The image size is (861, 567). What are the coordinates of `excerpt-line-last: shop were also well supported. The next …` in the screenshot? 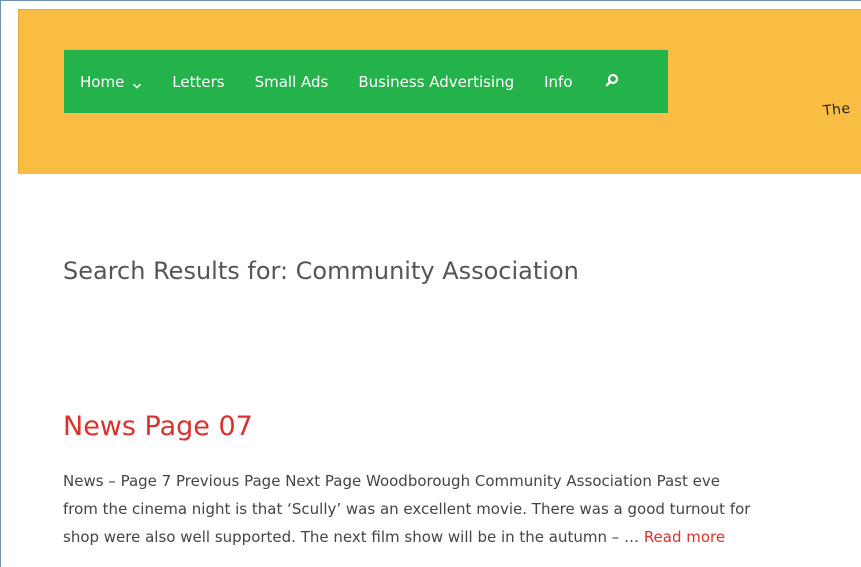 It's located at (462, 537).